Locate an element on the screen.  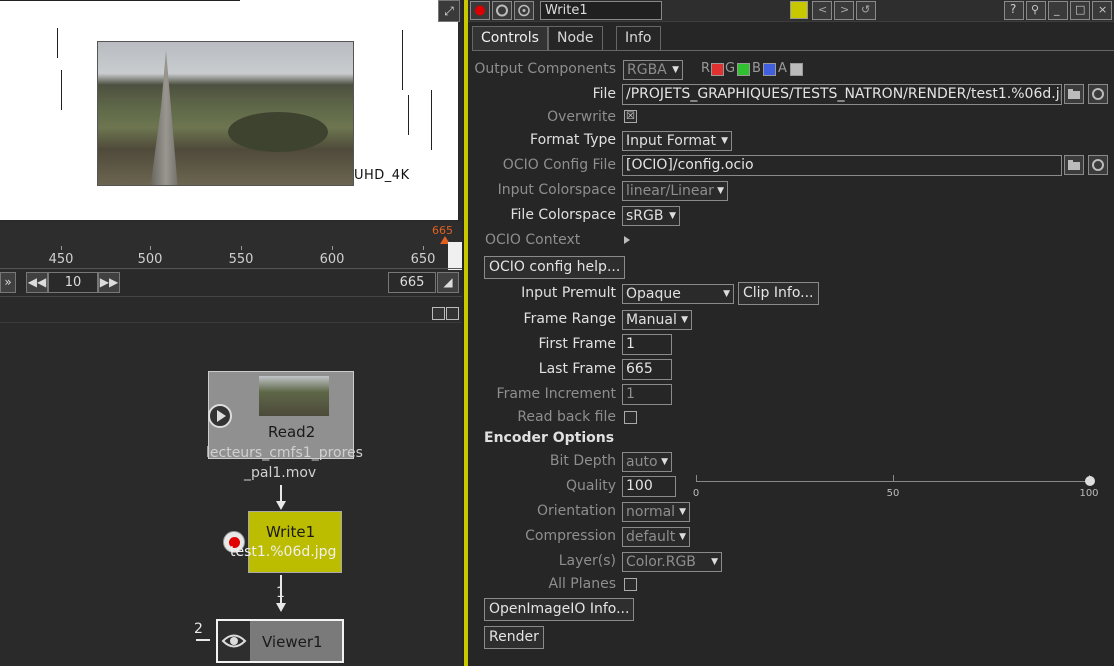
playback-range-button: ◢ is located at coordinates (448, 282).